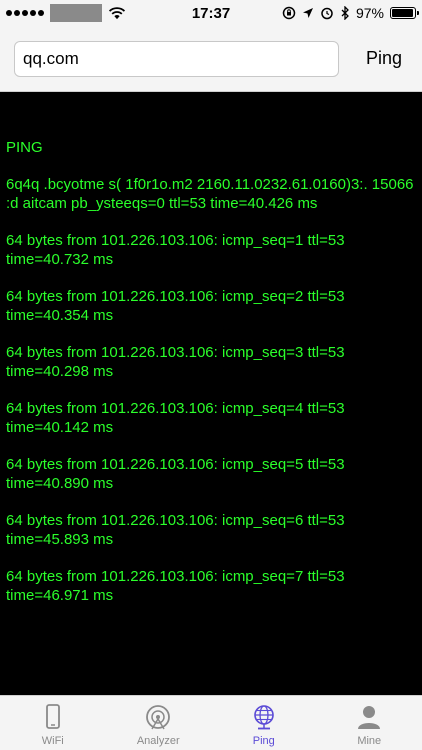 The height and width of the screenshot is (750, 422). I want to click on host-input, so click(176, 58).